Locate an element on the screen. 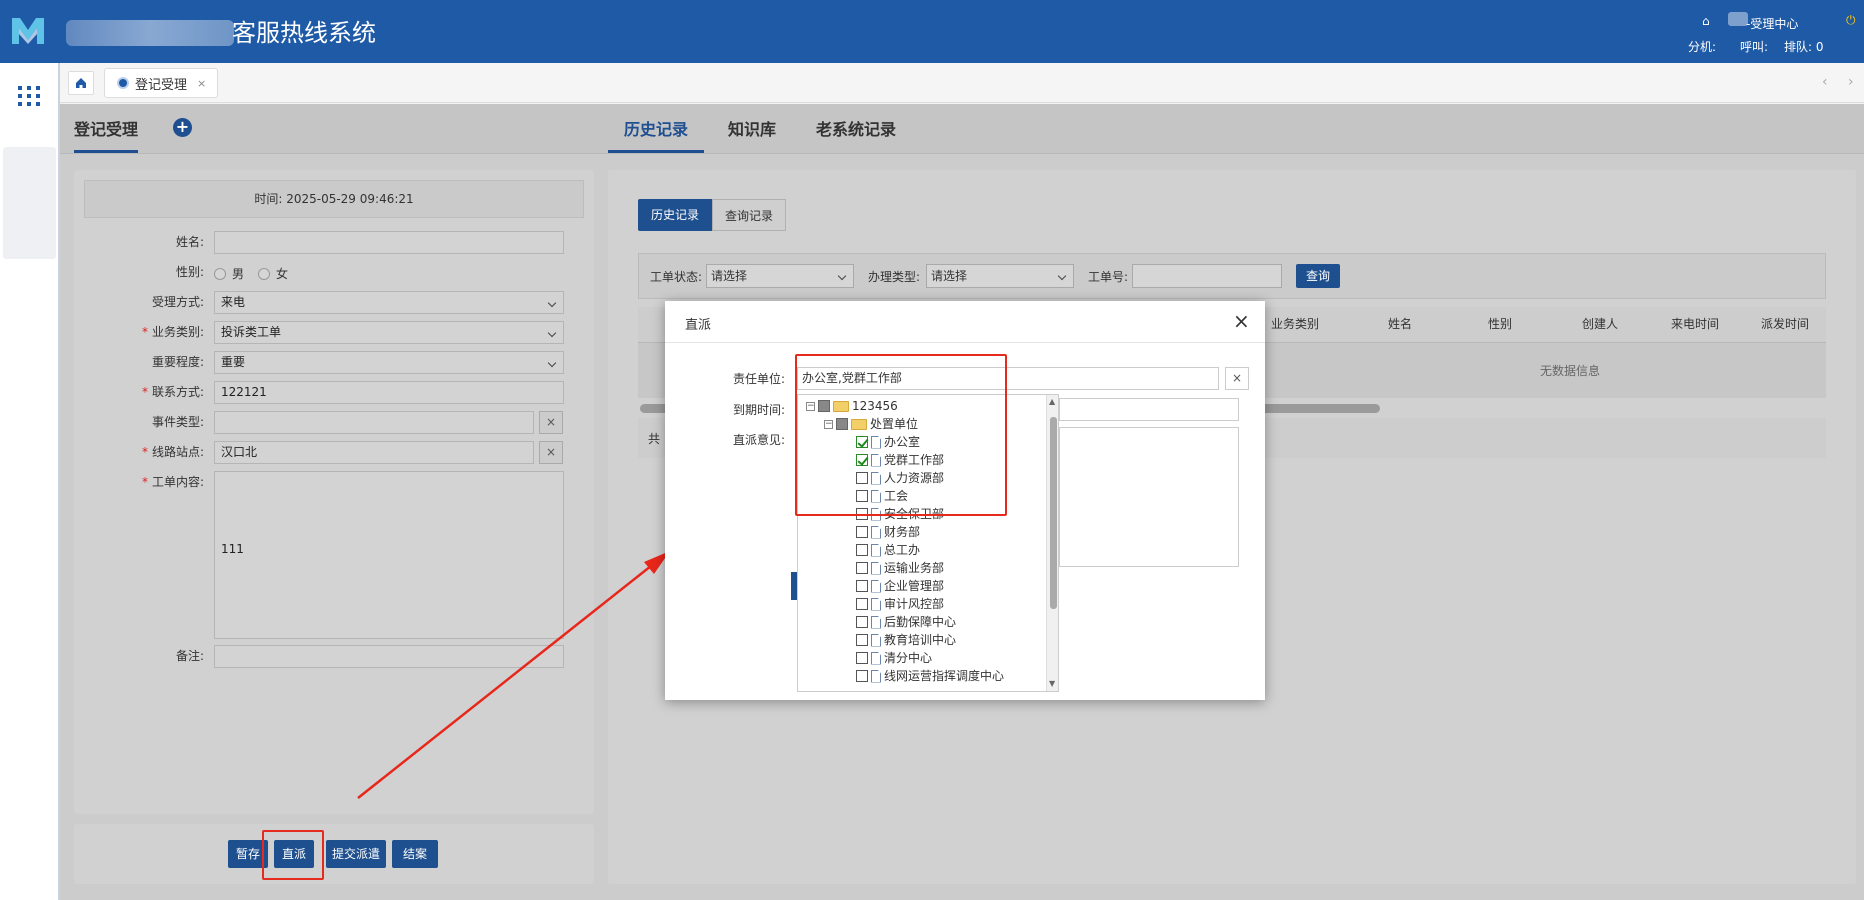 The height and width of the screenshot is (900, 1864). tree-item-label: 后勤保障中心 is located at coordinates (920, 622).